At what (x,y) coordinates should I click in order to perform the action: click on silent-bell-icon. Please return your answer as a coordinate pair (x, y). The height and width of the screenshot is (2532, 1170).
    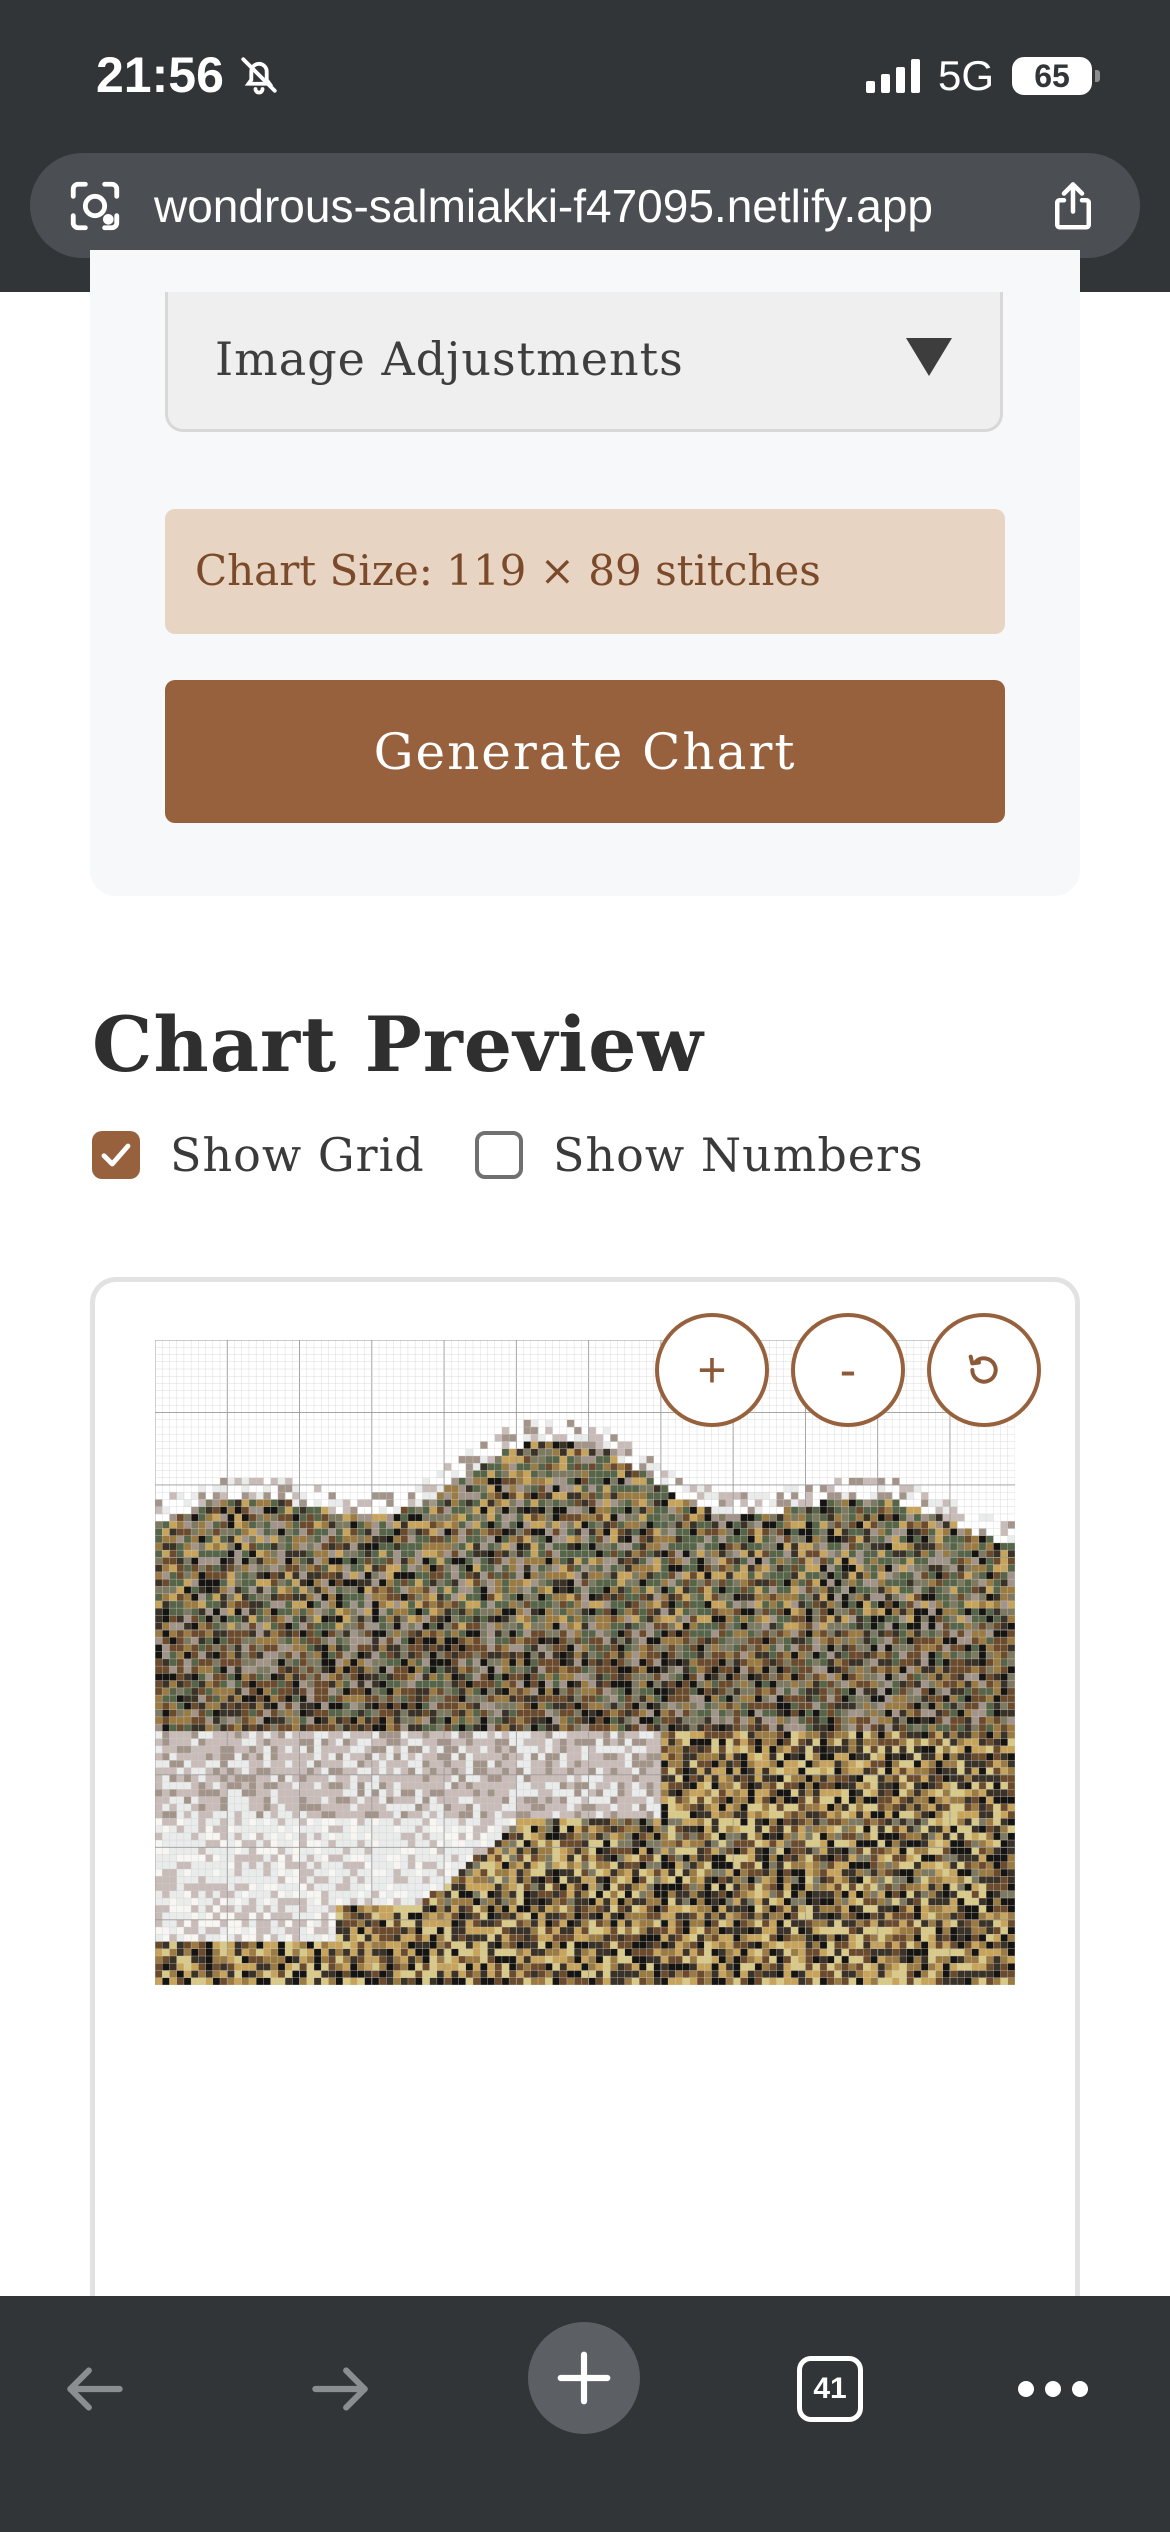
    Looking at the image, I should click on (259, 76).